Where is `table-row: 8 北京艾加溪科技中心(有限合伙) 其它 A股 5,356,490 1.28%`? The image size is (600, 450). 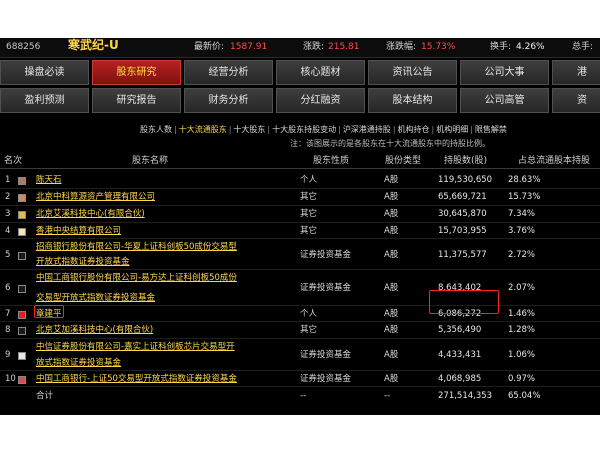 table-row: 8 北京艾加溪科技中心(有限合伙) 其它 A股 5,356,490 1.28% is located at coordinates (300, 330).